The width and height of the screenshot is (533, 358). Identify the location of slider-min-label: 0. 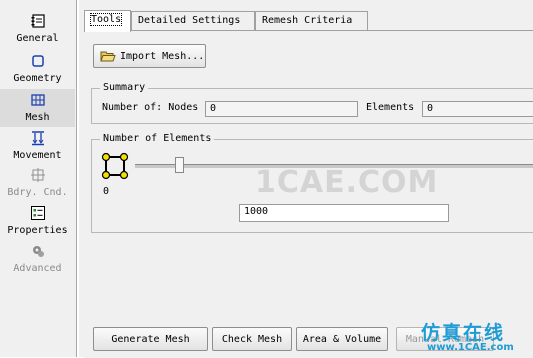
(106, 191).